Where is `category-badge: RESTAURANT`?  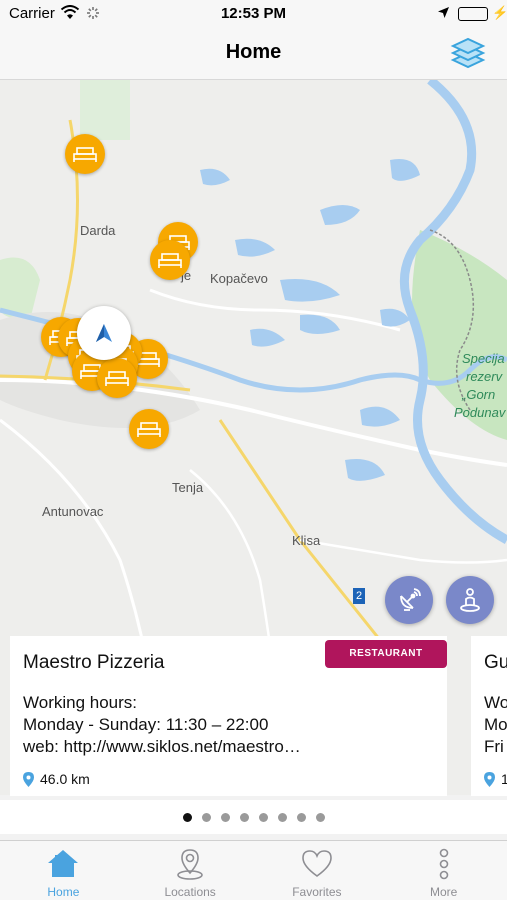 category-badge: RESTAURANT is located at coordinates (386, 654).